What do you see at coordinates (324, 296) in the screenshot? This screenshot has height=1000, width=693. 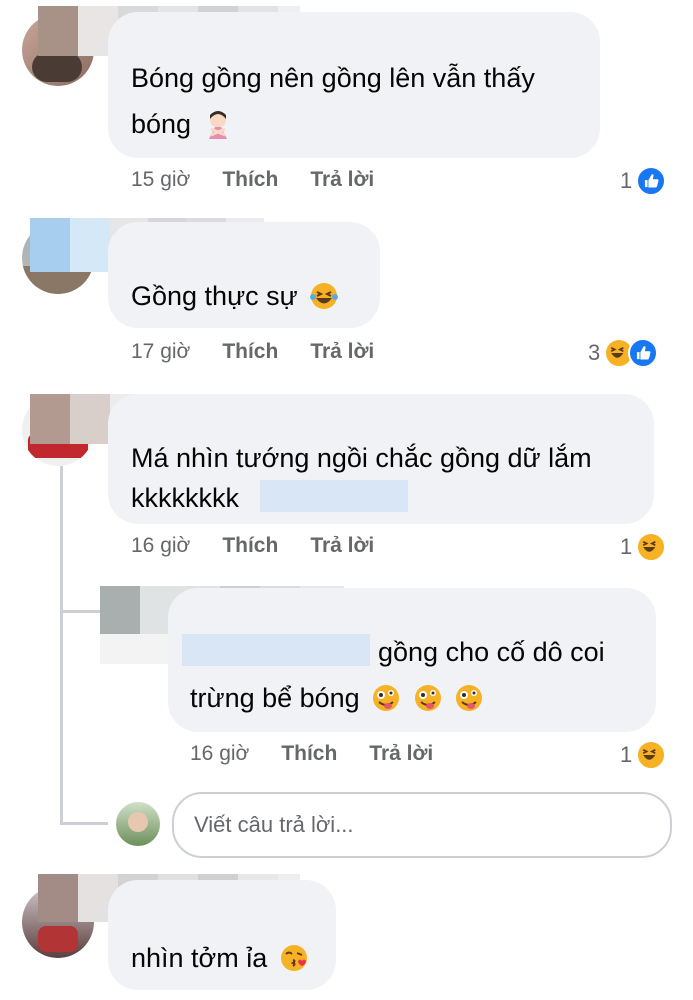 I see `laughing-tears-emoji` at bounding box center [324, 296].